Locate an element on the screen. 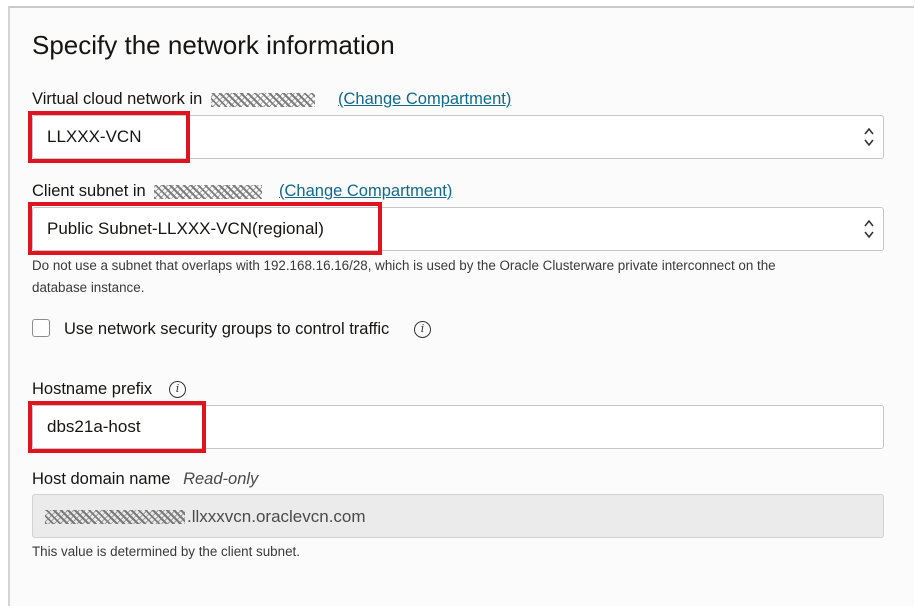 Image resolution: width=916 pixels, height=606 pixels. subnet-select: Public Subnet-LLXXX-VCN(regional) is located at coordinates (458, 229).